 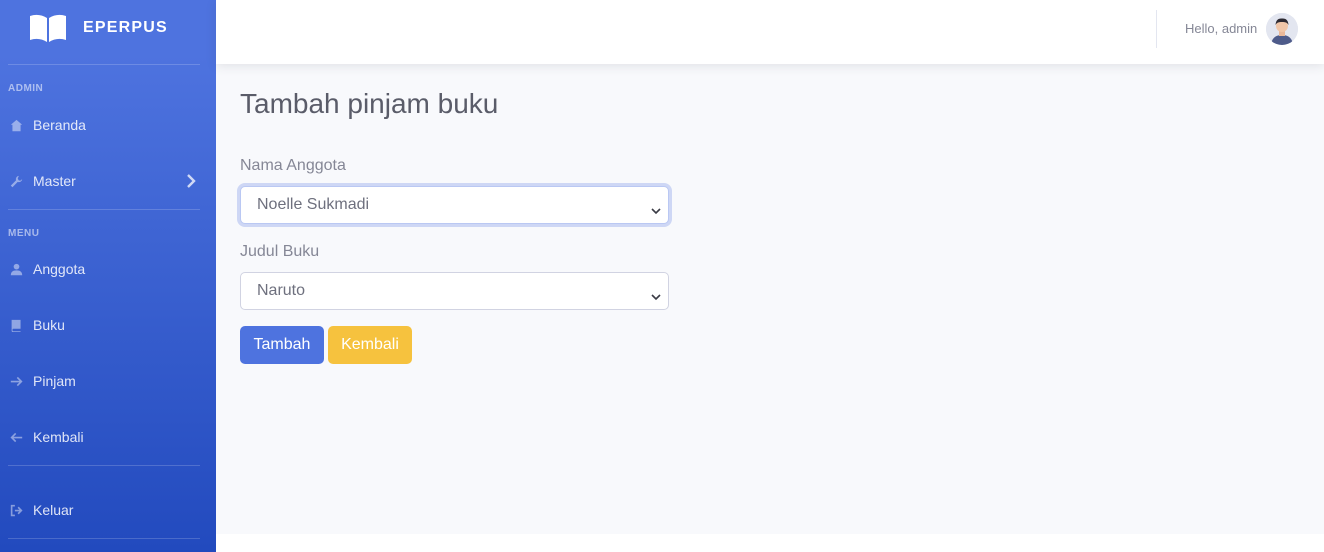 What do you see at coordinates (54, 381) in the screenshot?
I see `sidebar-item-label: Pinjam` at bounding box center [54, 381].